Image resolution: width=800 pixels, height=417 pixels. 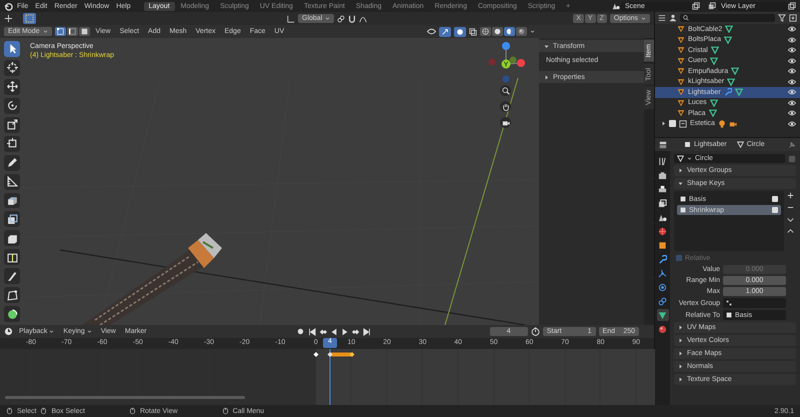 I want to click on falloff-curve-icon, so click(x=363, y=18).